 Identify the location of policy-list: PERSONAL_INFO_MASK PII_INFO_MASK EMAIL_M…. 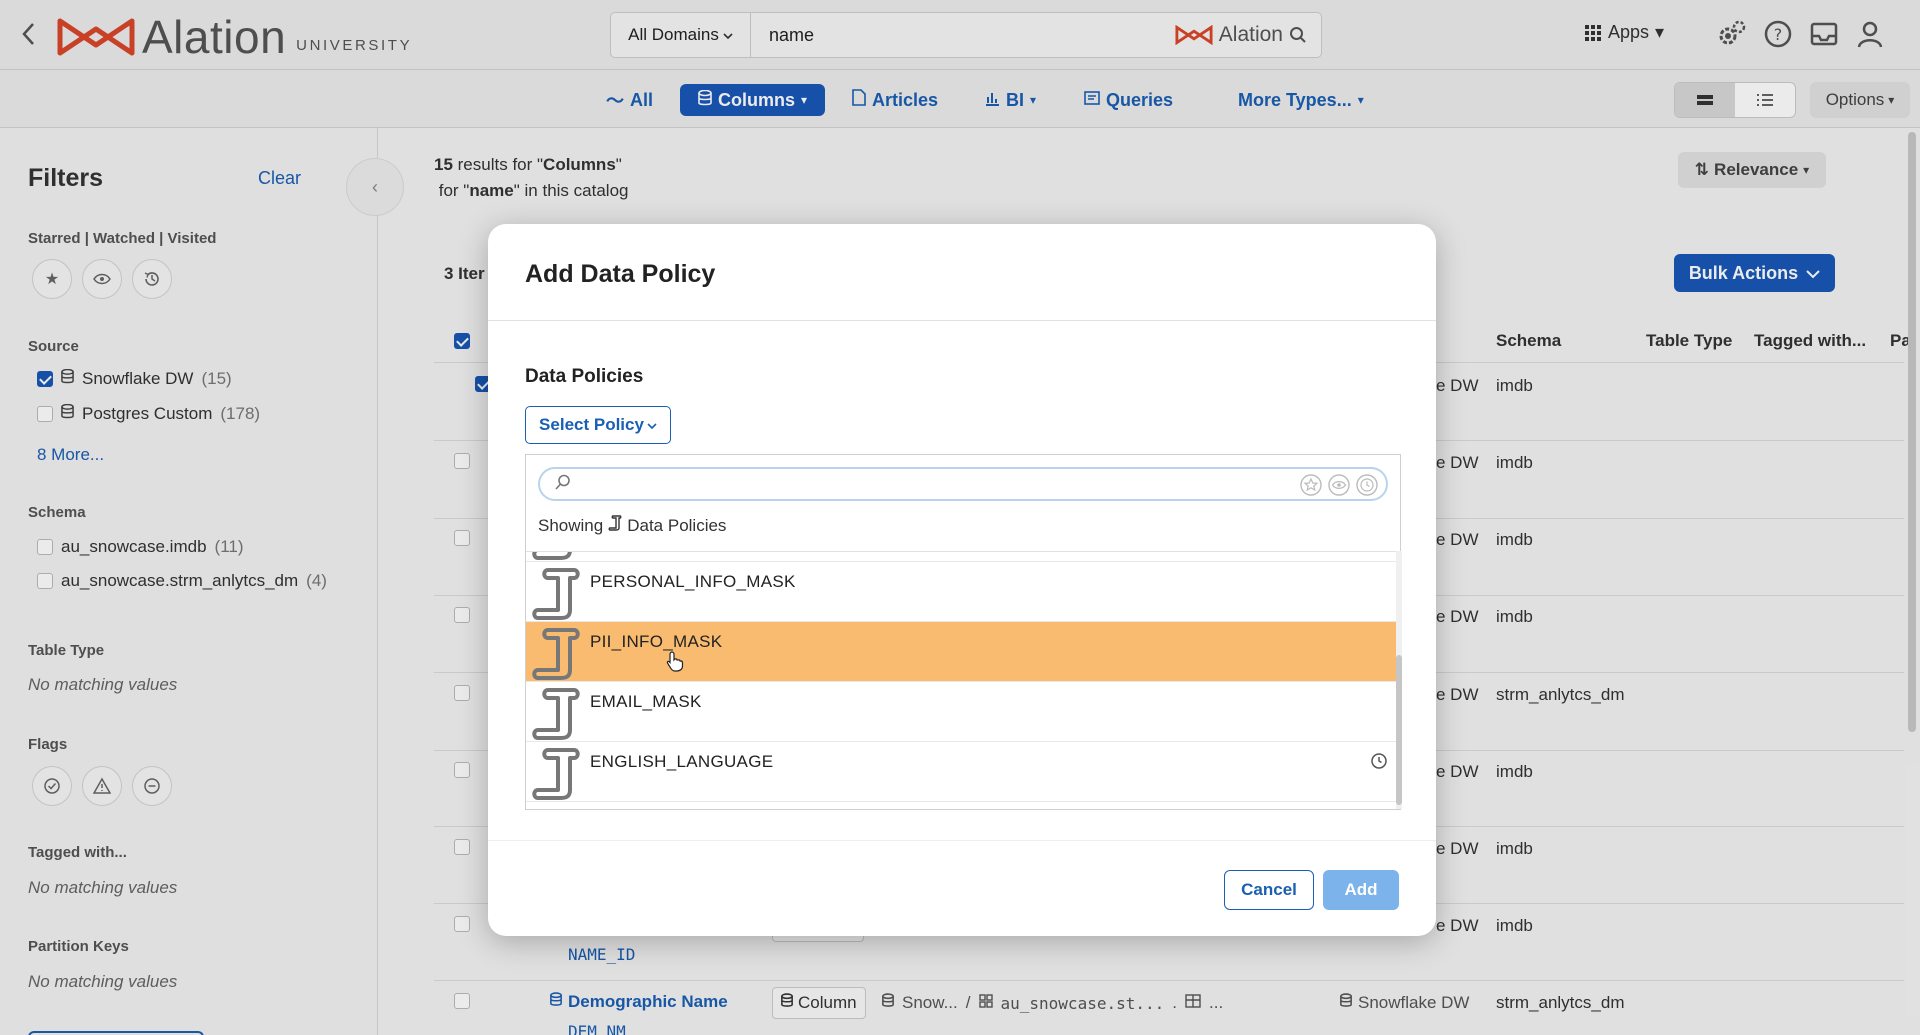
(964, 680).